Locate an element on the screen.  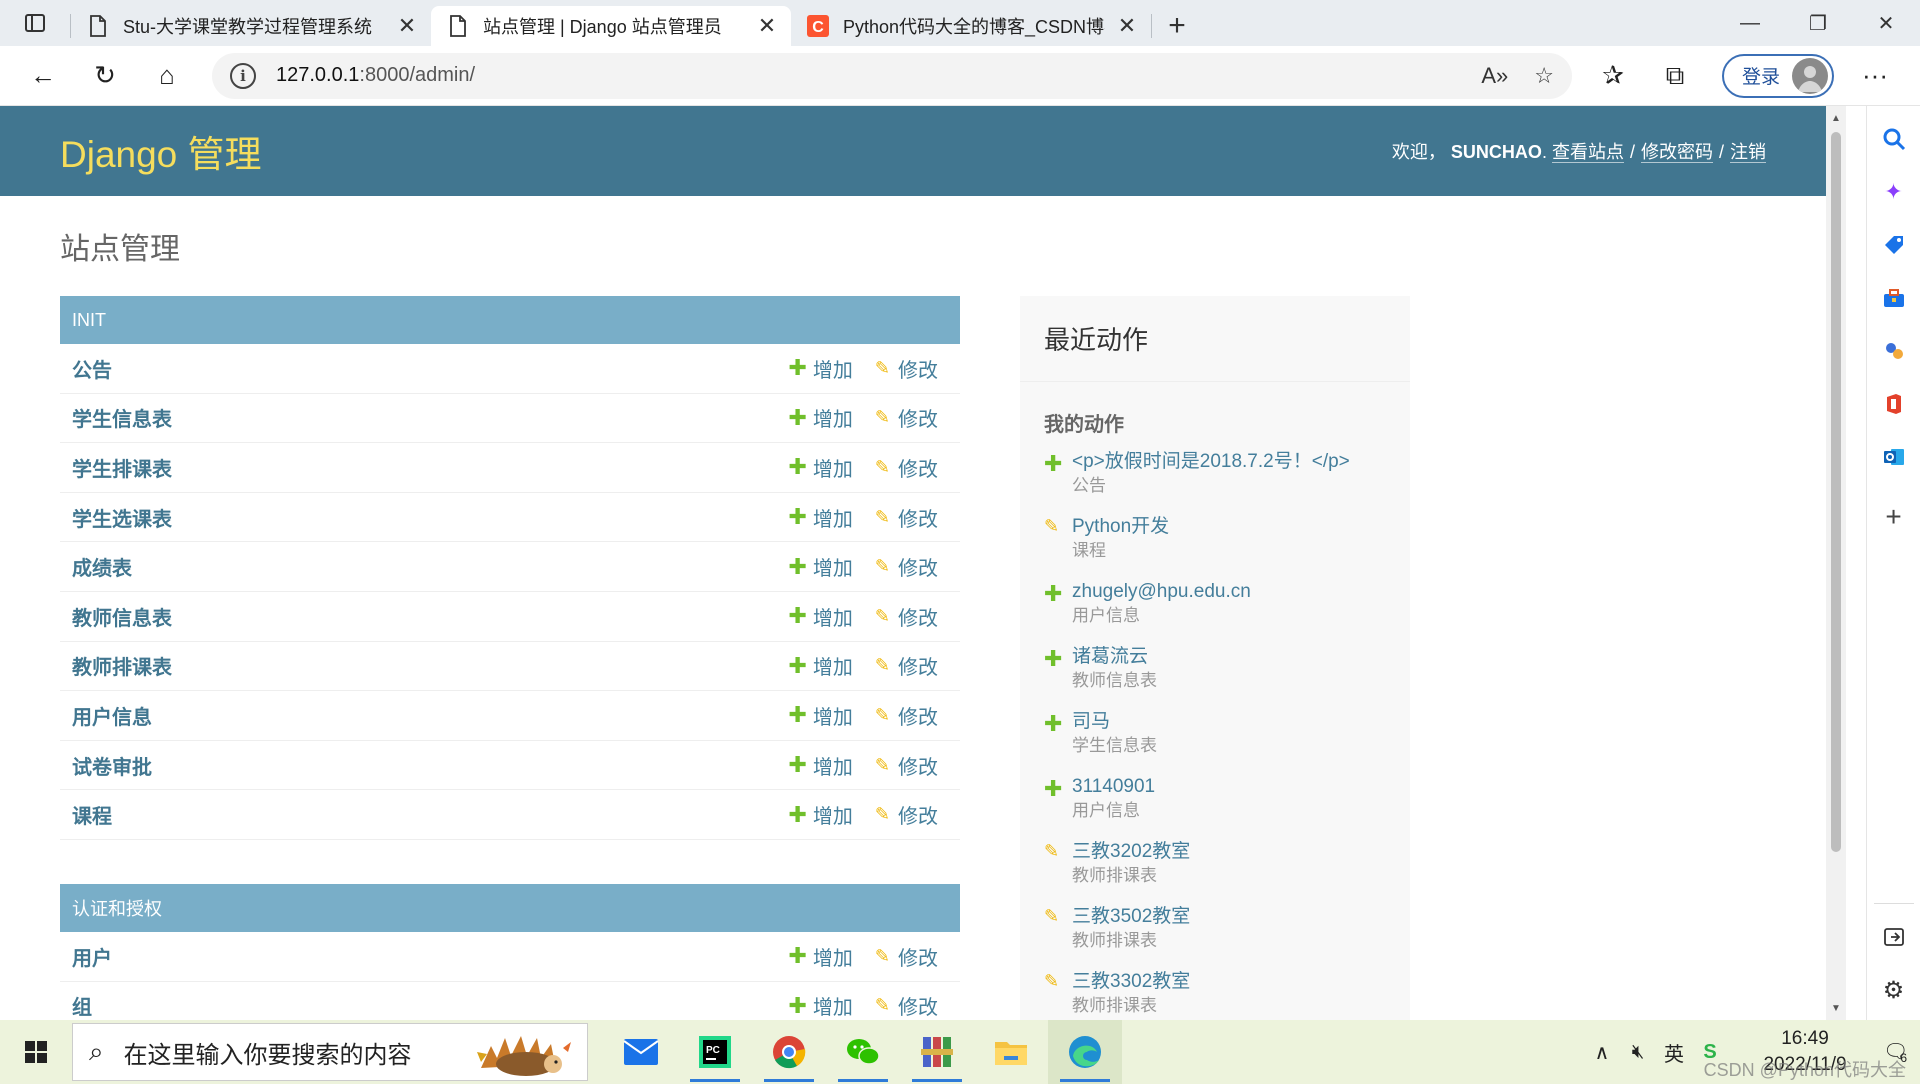
show-hidden-icons-icon: ∧ is located at coordinates (1602, 1052).